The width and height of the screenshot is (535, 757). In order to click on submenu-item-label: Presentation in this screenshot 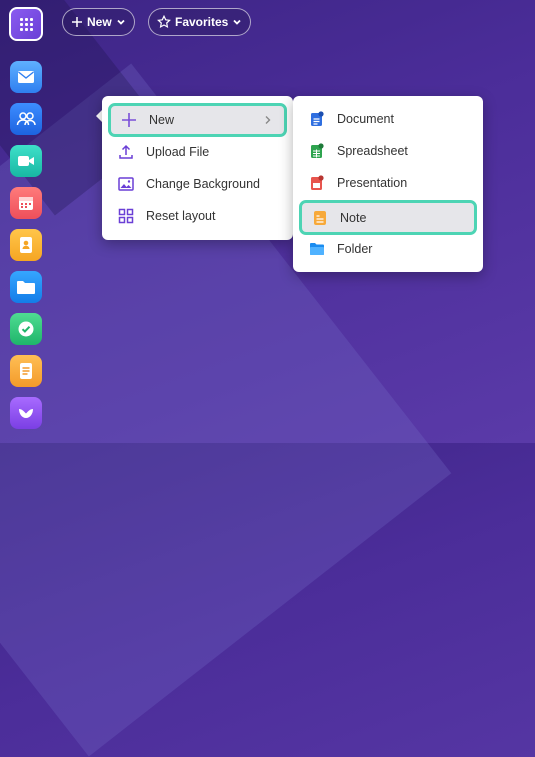, I will do `click(372, 183)`.